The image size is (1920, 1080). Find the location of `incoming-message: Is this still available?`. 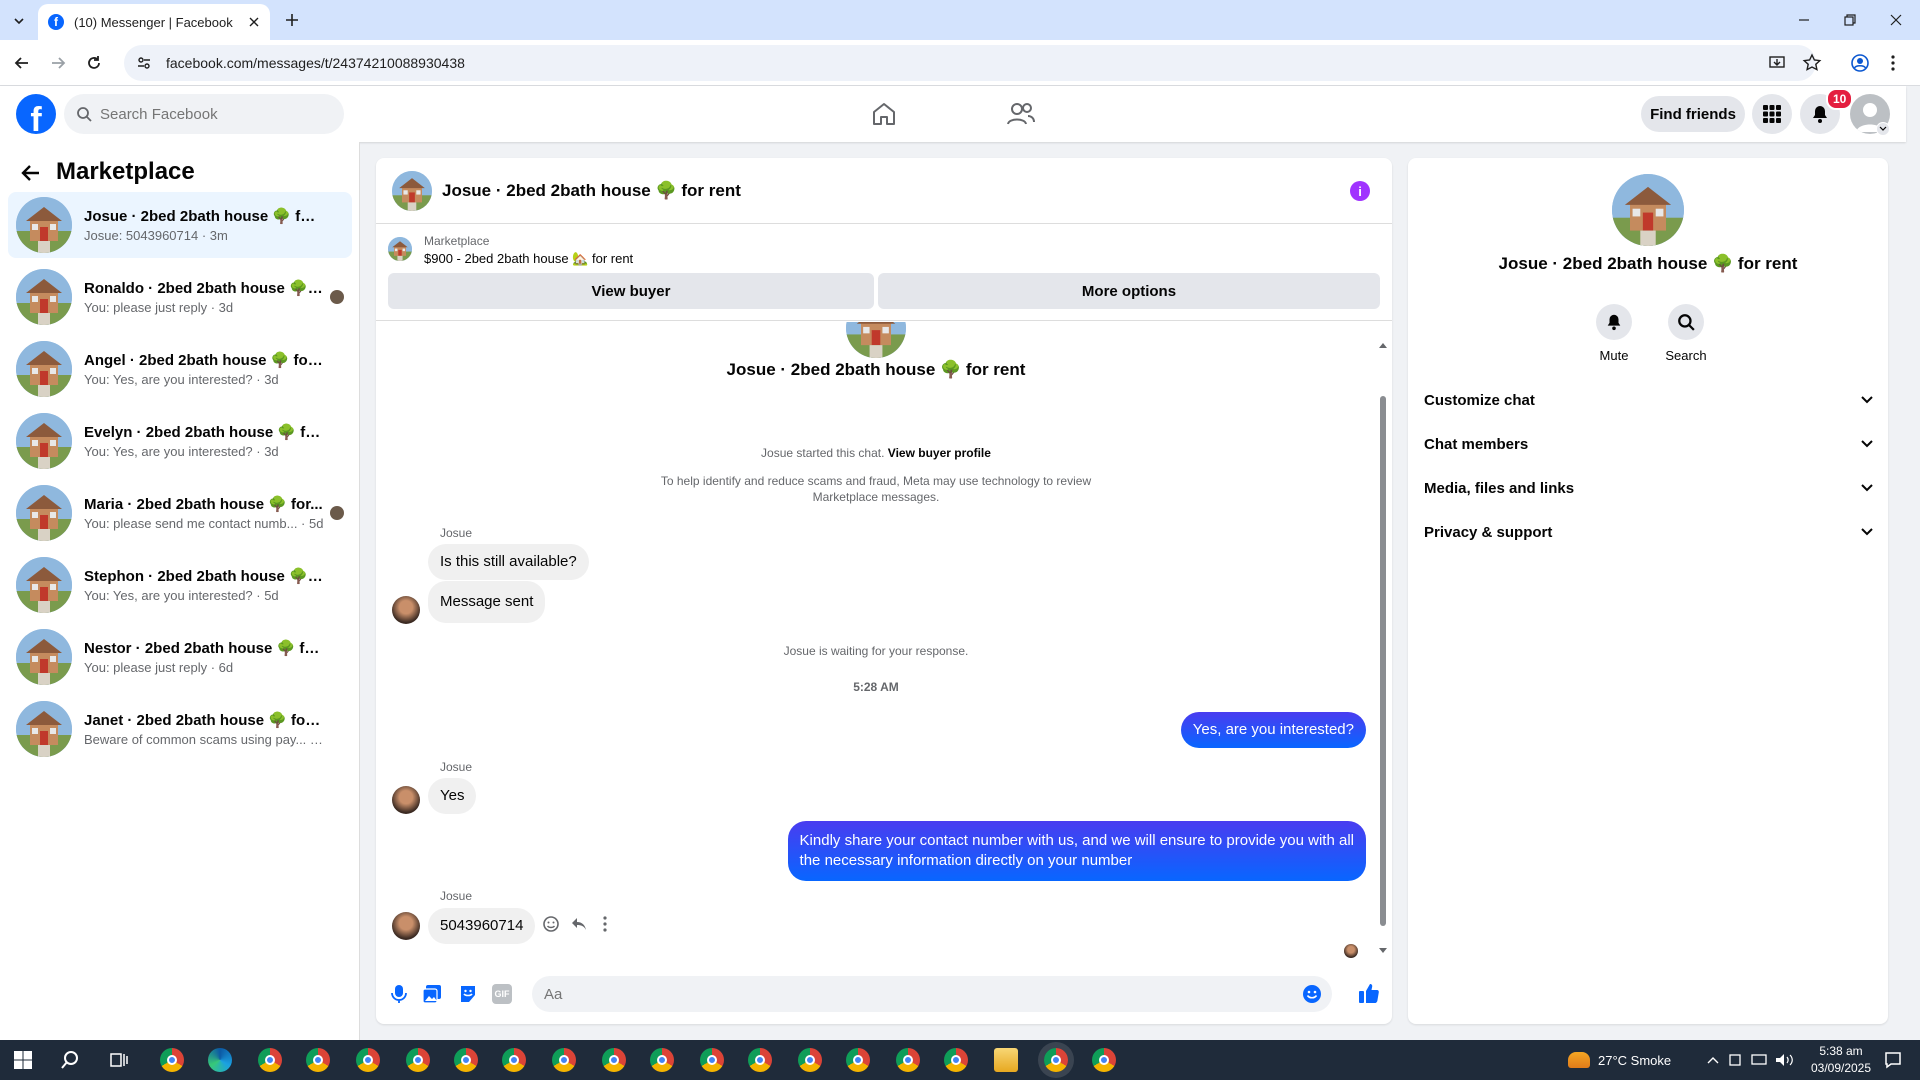

incoming-message: Is this still available? is located at coordinates (508, 562).